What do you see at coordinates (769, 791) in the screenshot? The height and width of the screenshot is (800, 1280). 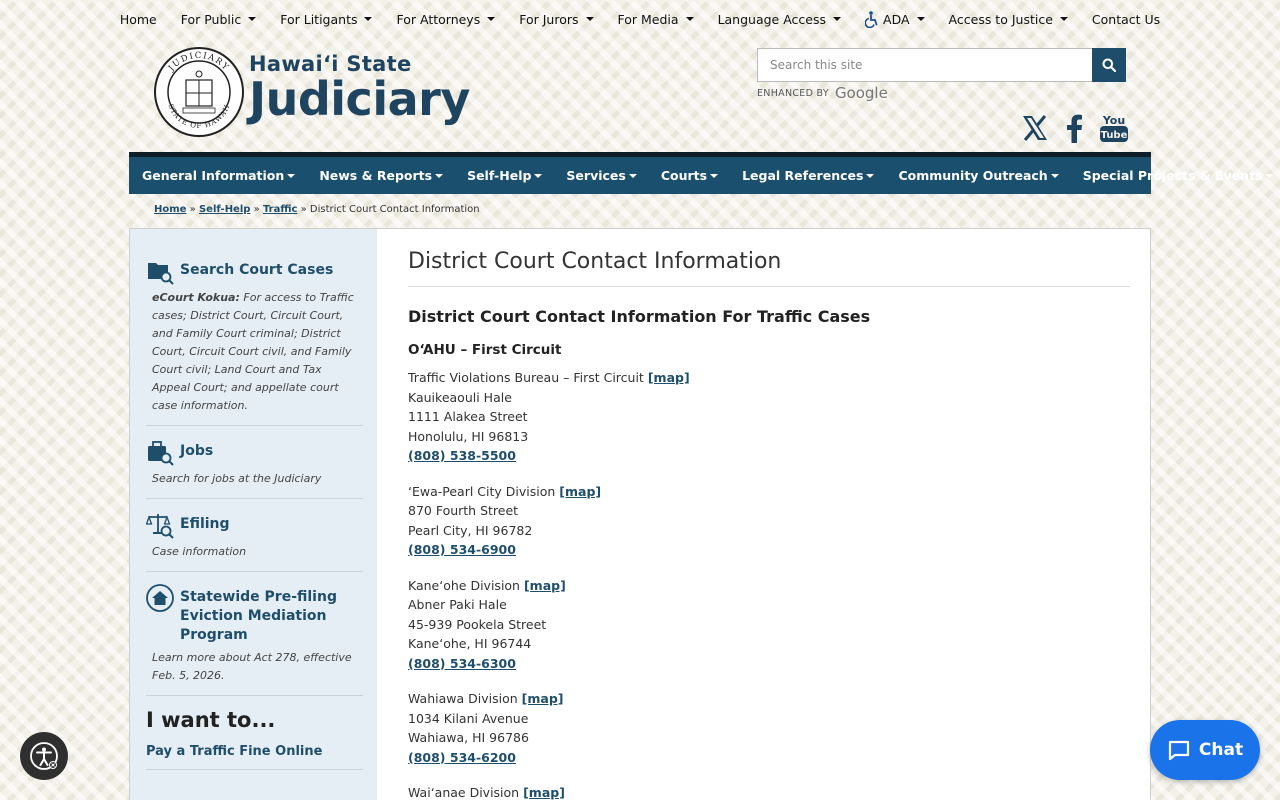 I see `location-block: Waiʻanae Division [map]` at bounding box center [769, 791].